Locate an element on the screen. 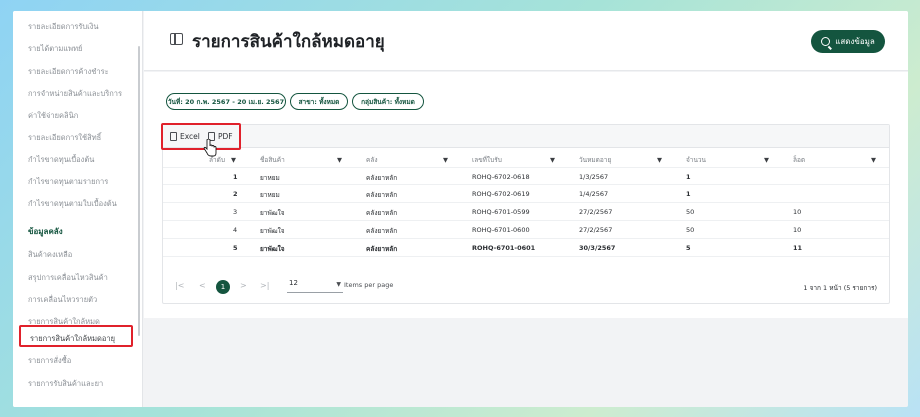 The height and width of the screenshot is (417, 920). sidebar-item-purchase-orders: รายการสั่งซื้อ is located at coordinates (49, 361).